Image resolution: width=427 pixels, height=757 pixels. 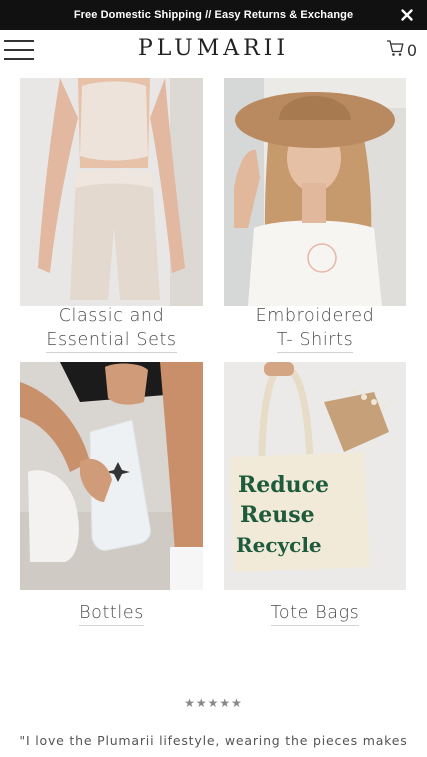 What do you see at coordinates (111, 340) in the screenshot?
I see `collection-title-line2: Essential Sets` at bounding box center [111, 340].